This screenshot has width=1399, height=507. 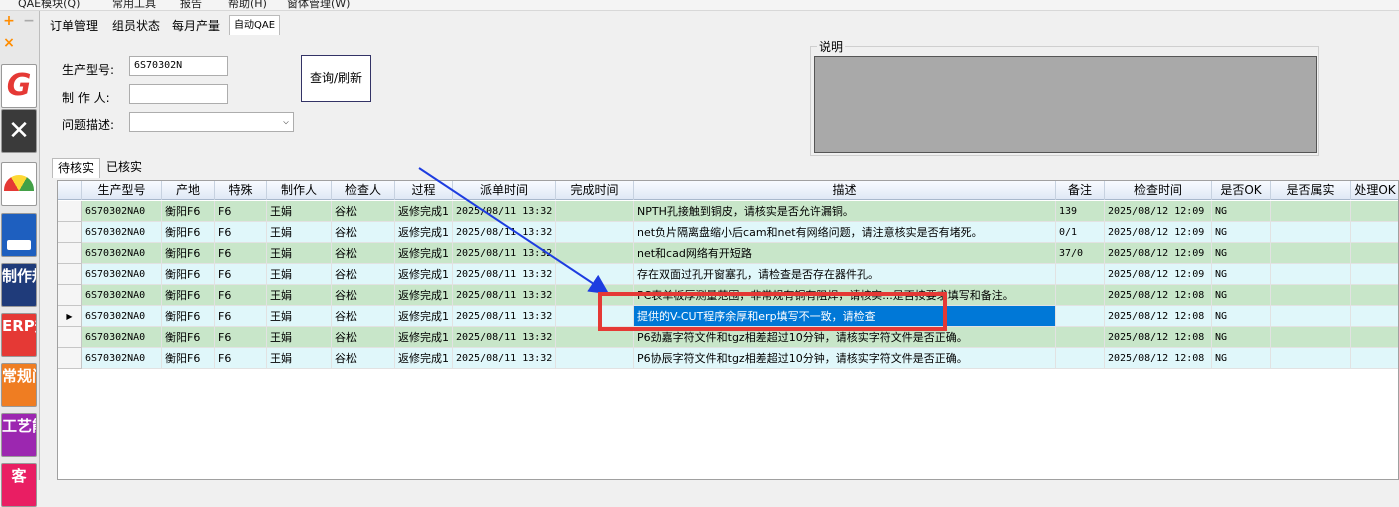 What do you see at coordinates (9, 21) in the screenshot?
I see `maximize-icon: +` at bounding box center [9, 21].